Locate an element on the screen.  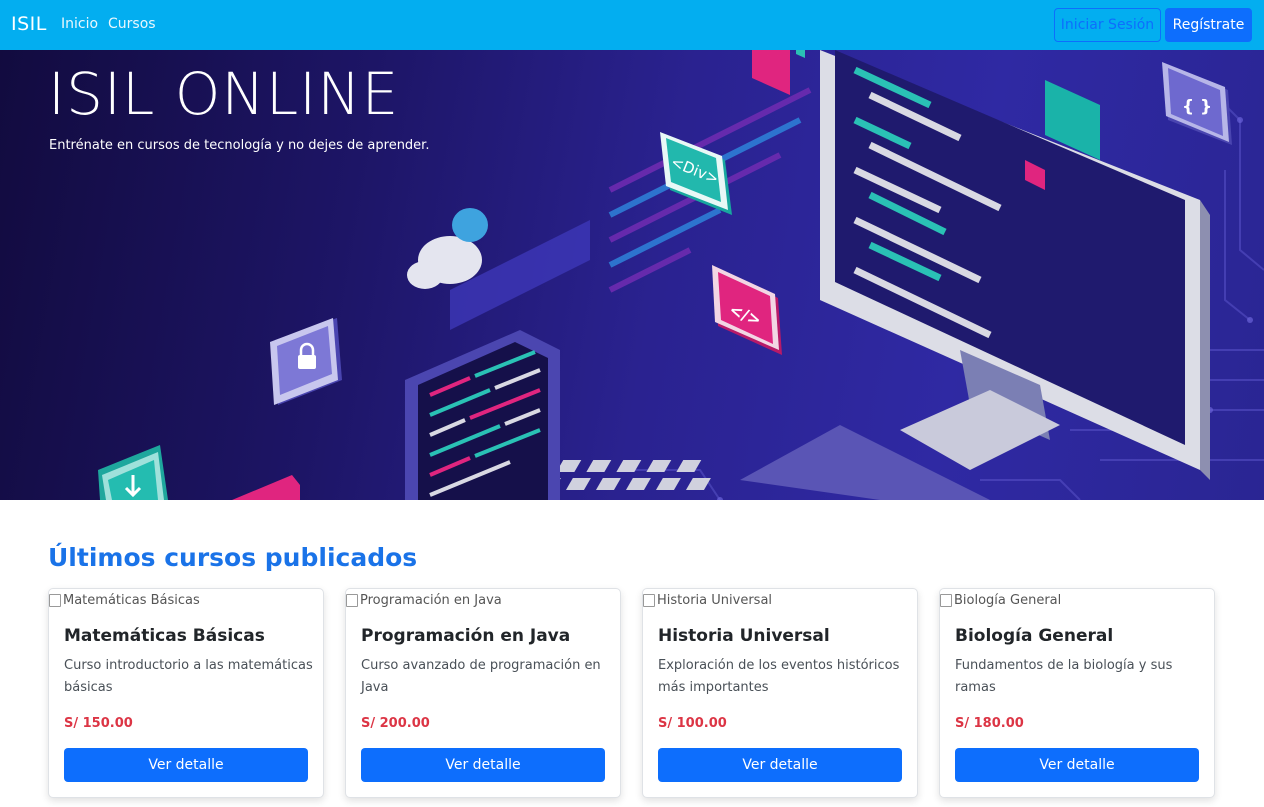
course-image: Biología General is located at coordinates (1000, 600).